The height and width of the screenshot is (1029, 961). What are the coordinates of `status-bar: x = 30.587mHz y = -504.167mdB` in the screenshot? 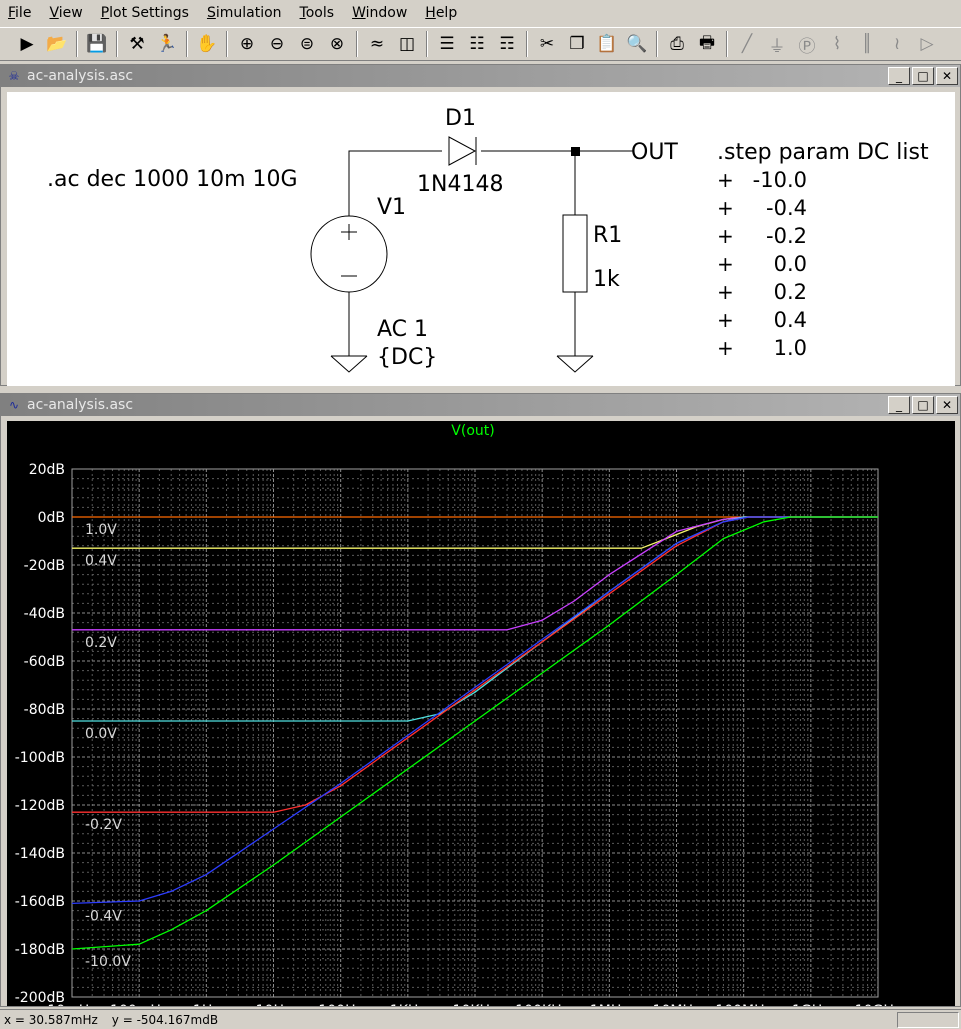 It's located at (480, 1019).